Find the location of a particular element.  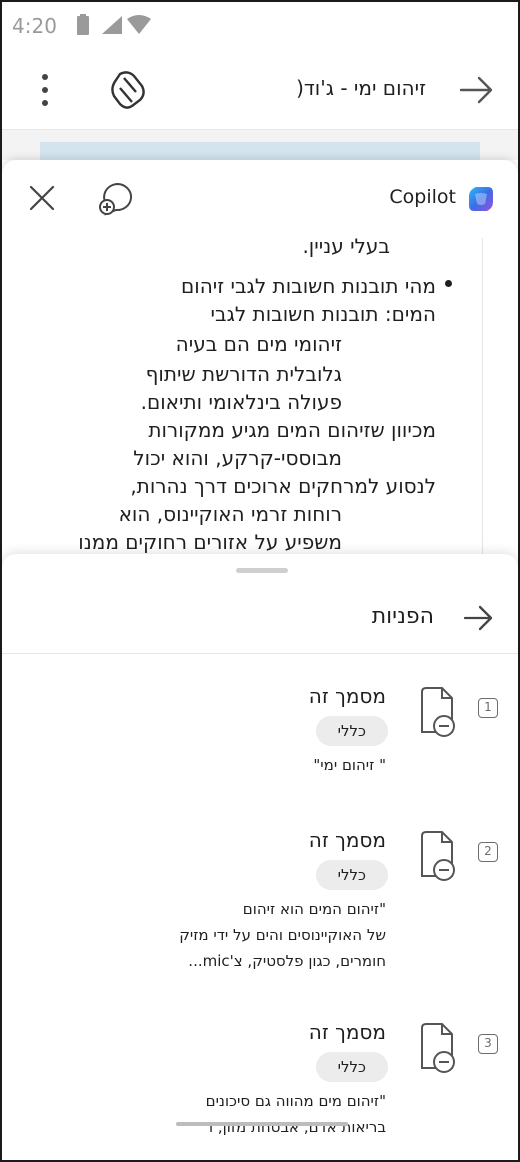

answer-line: משפיע על אזורים רחוקים ממנו is located at coordinates (210, 542).